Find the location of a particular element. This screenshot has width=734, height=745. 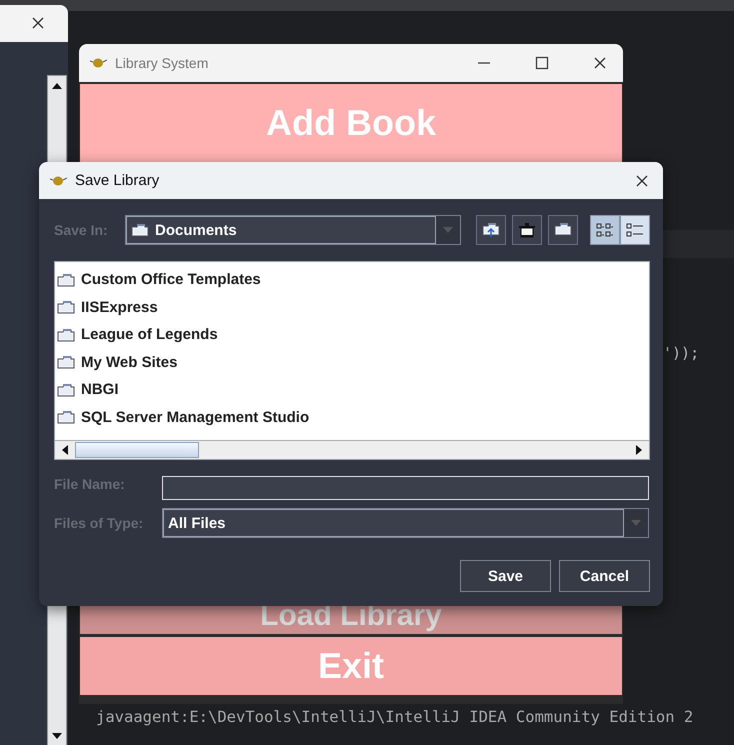

list-icon is located at coordinates (635, 230).